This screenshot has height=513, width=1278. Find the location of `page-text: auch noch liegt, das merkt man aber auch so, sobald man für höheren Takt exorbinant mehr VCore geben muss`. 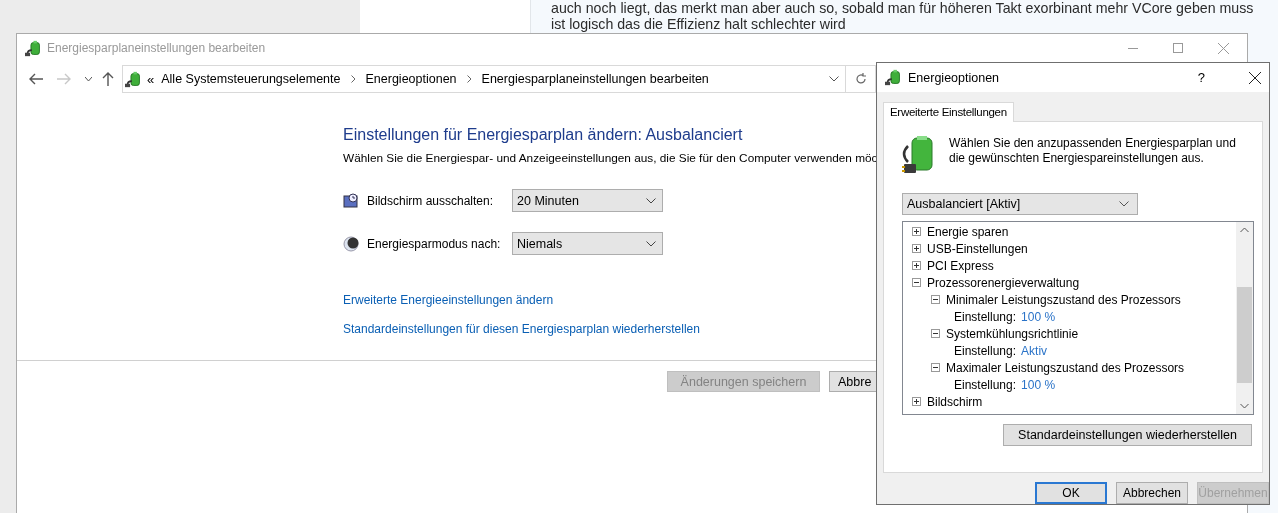

page-text: auch noch liegt, das merkt man aber auch so, sobald man für höheren Takt exorbinant mehr VCore geben muss is located at coordinates (903, 8).